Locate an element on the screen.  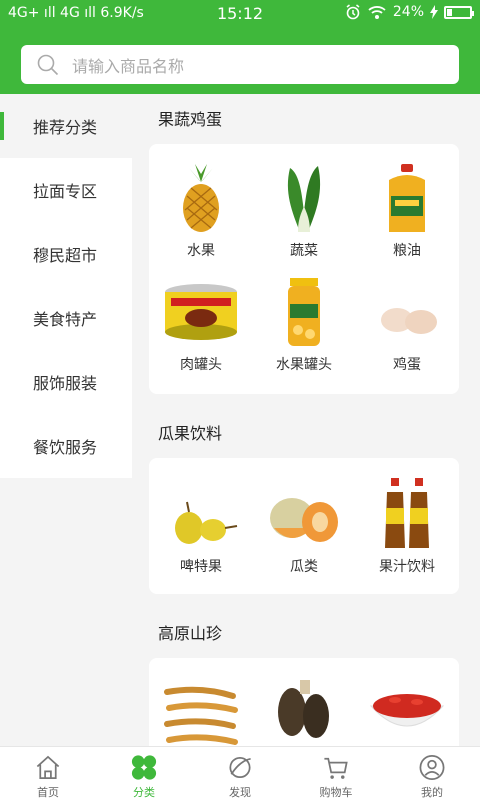
category-item-label: 啤特果 is located at coordinates (201, 567).